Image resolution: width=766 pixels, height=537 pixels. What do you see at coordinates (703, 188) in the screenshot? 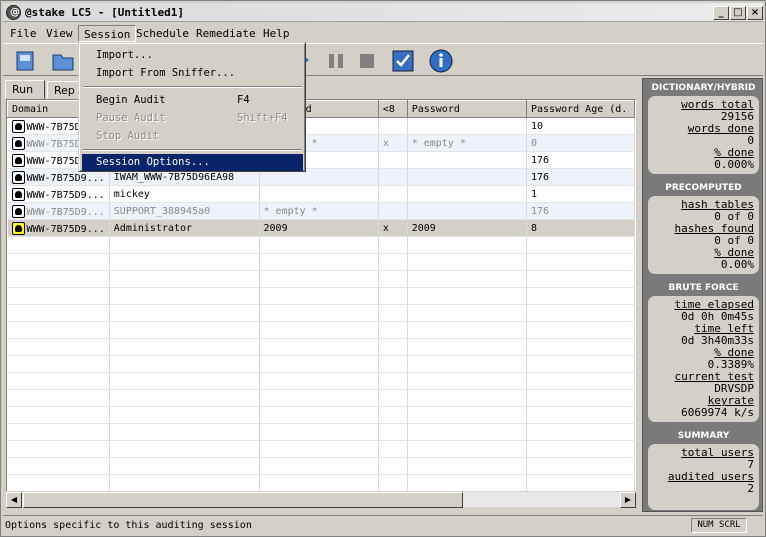
I see `precomputed-title: PRECOMPUTED` at bounding box center [703, 188].